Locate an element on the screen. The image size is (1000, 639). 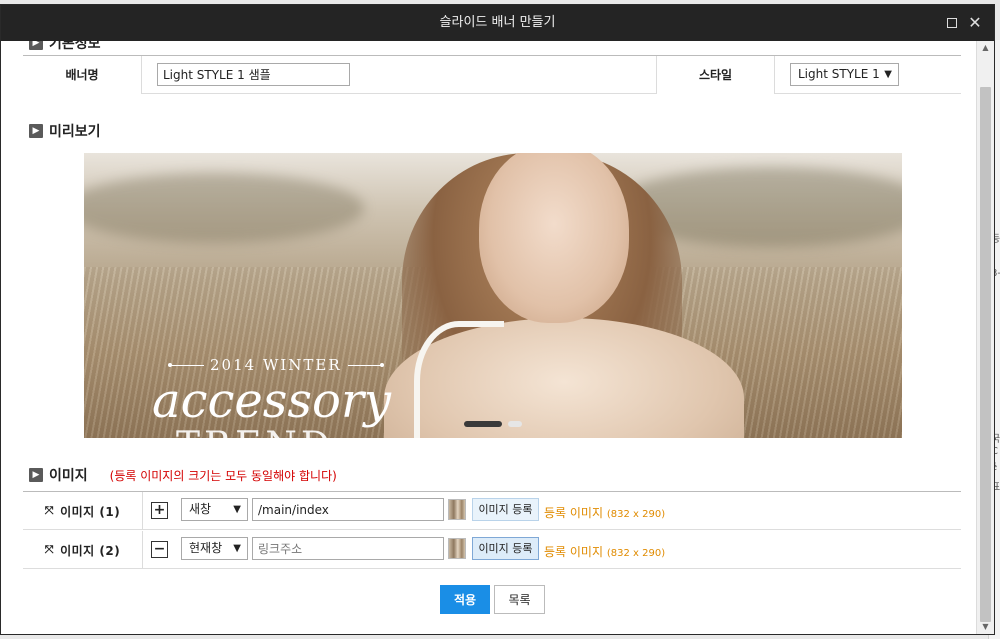
section-basic-info-title: 기본정보 is located at coordinates (75, 46).